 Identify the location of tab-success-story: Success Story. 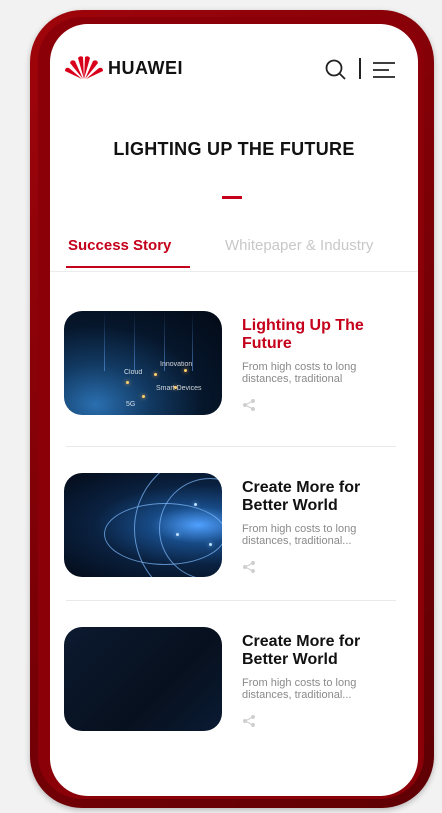
(119, 245).